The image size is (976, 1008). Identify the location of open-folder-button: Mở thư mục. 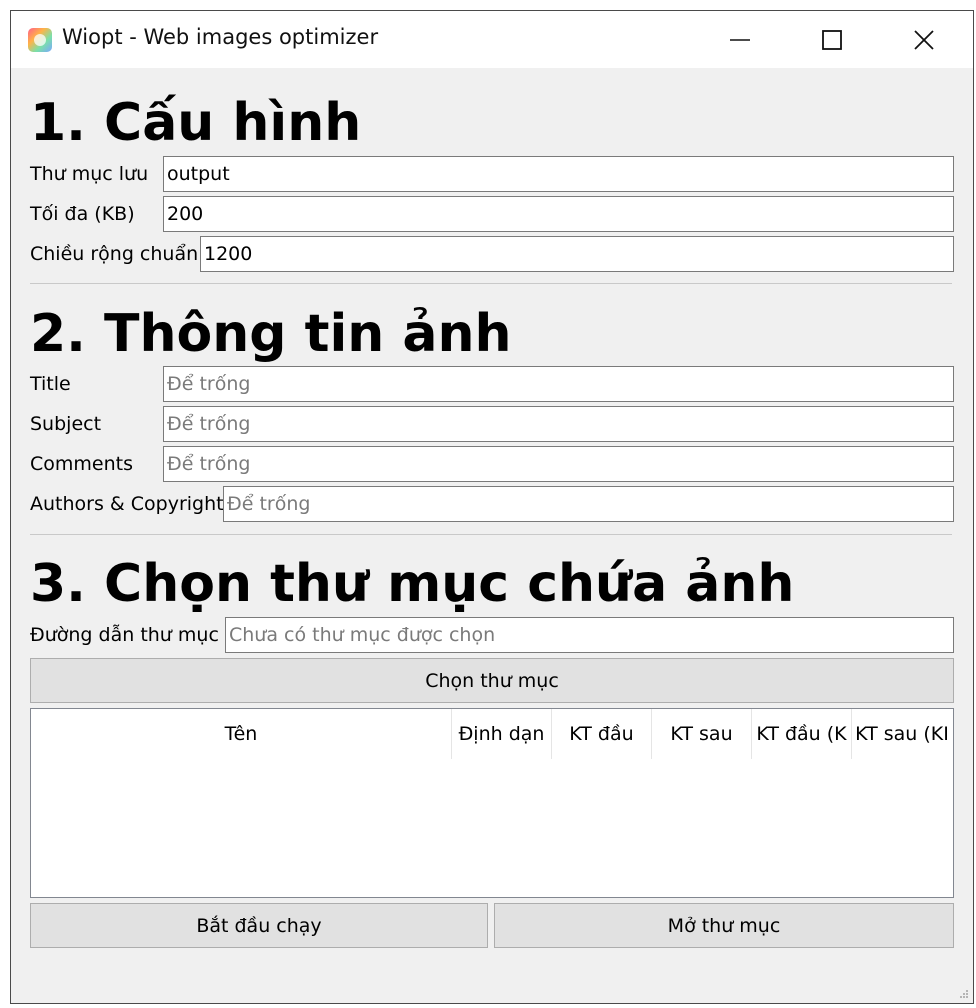
(724, 925).